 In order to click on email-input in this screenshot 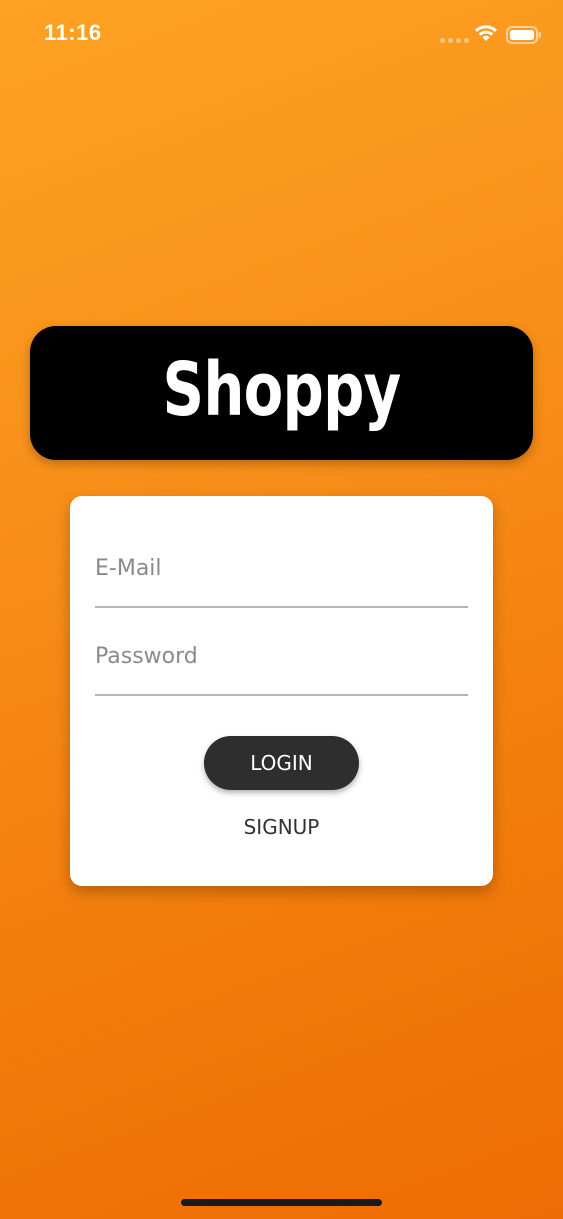, I will do `click(281, 568)`.